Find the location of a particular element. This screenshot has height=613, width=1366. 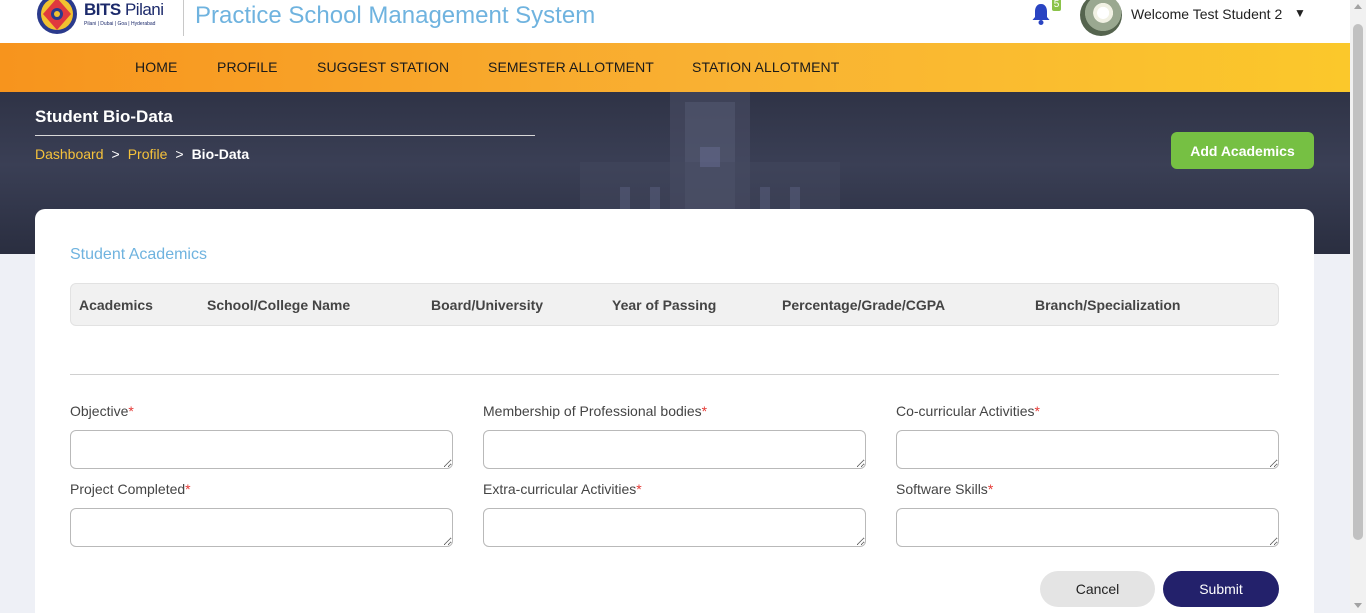

chevron-down-icon: ▼ is located at coordinates (1300, 13).